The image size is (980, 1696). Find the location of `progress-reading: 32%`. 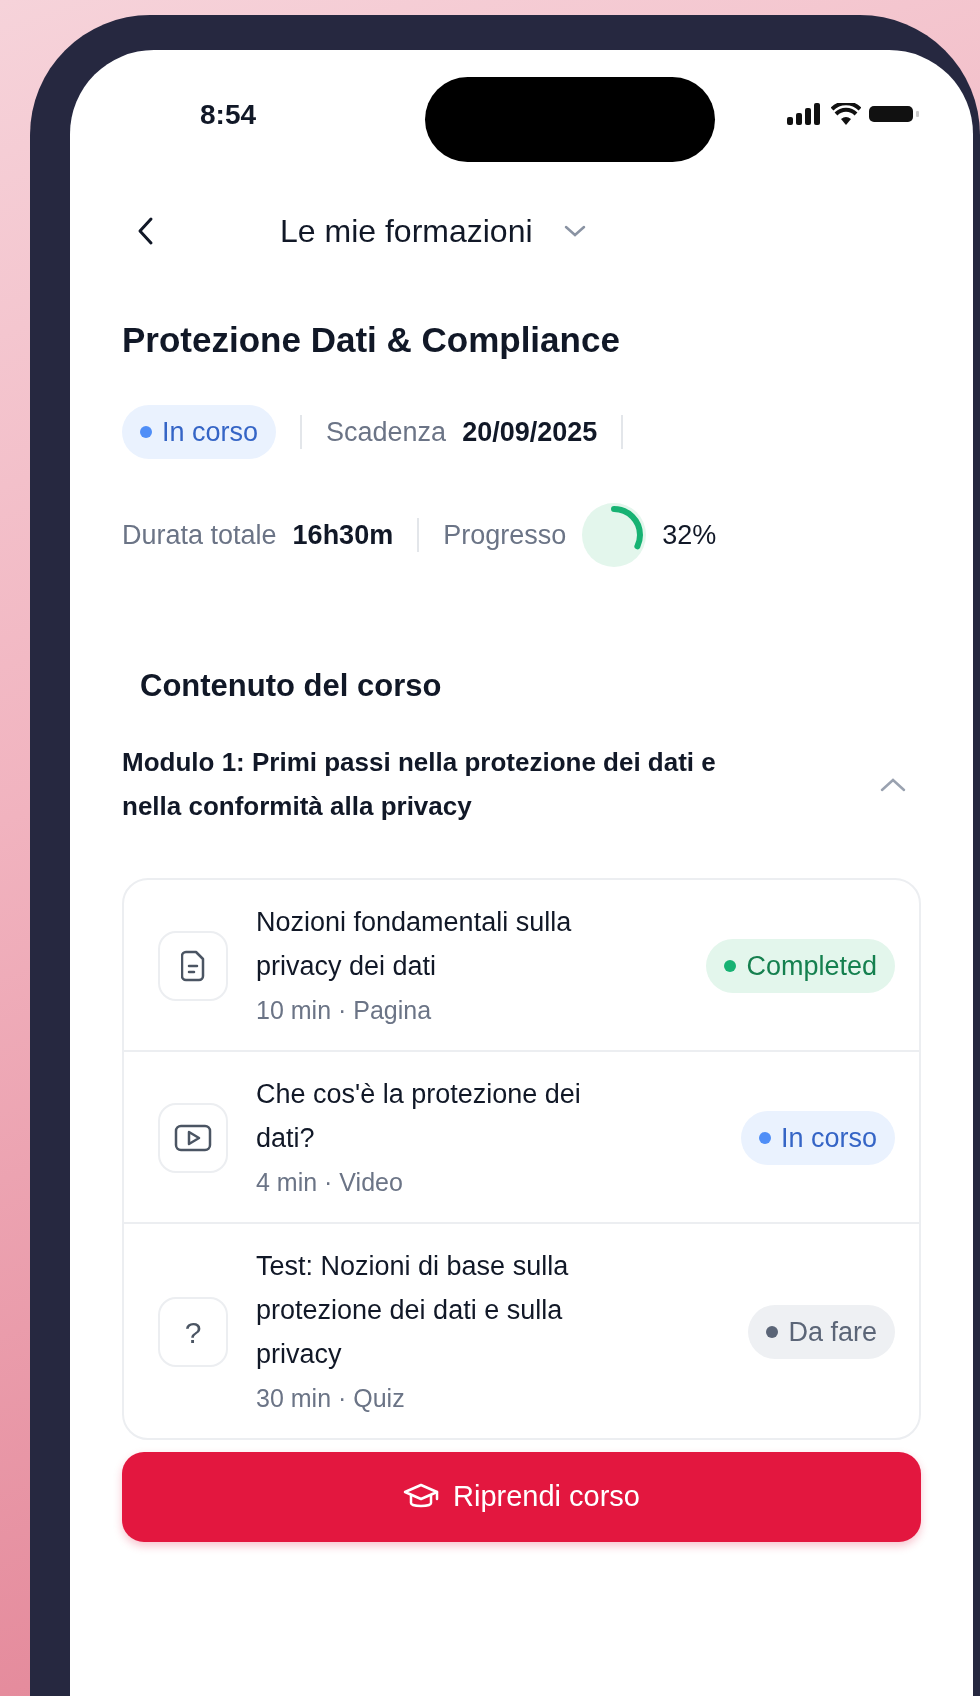

progress-reading: 32% is located at coordinates (689, 535).